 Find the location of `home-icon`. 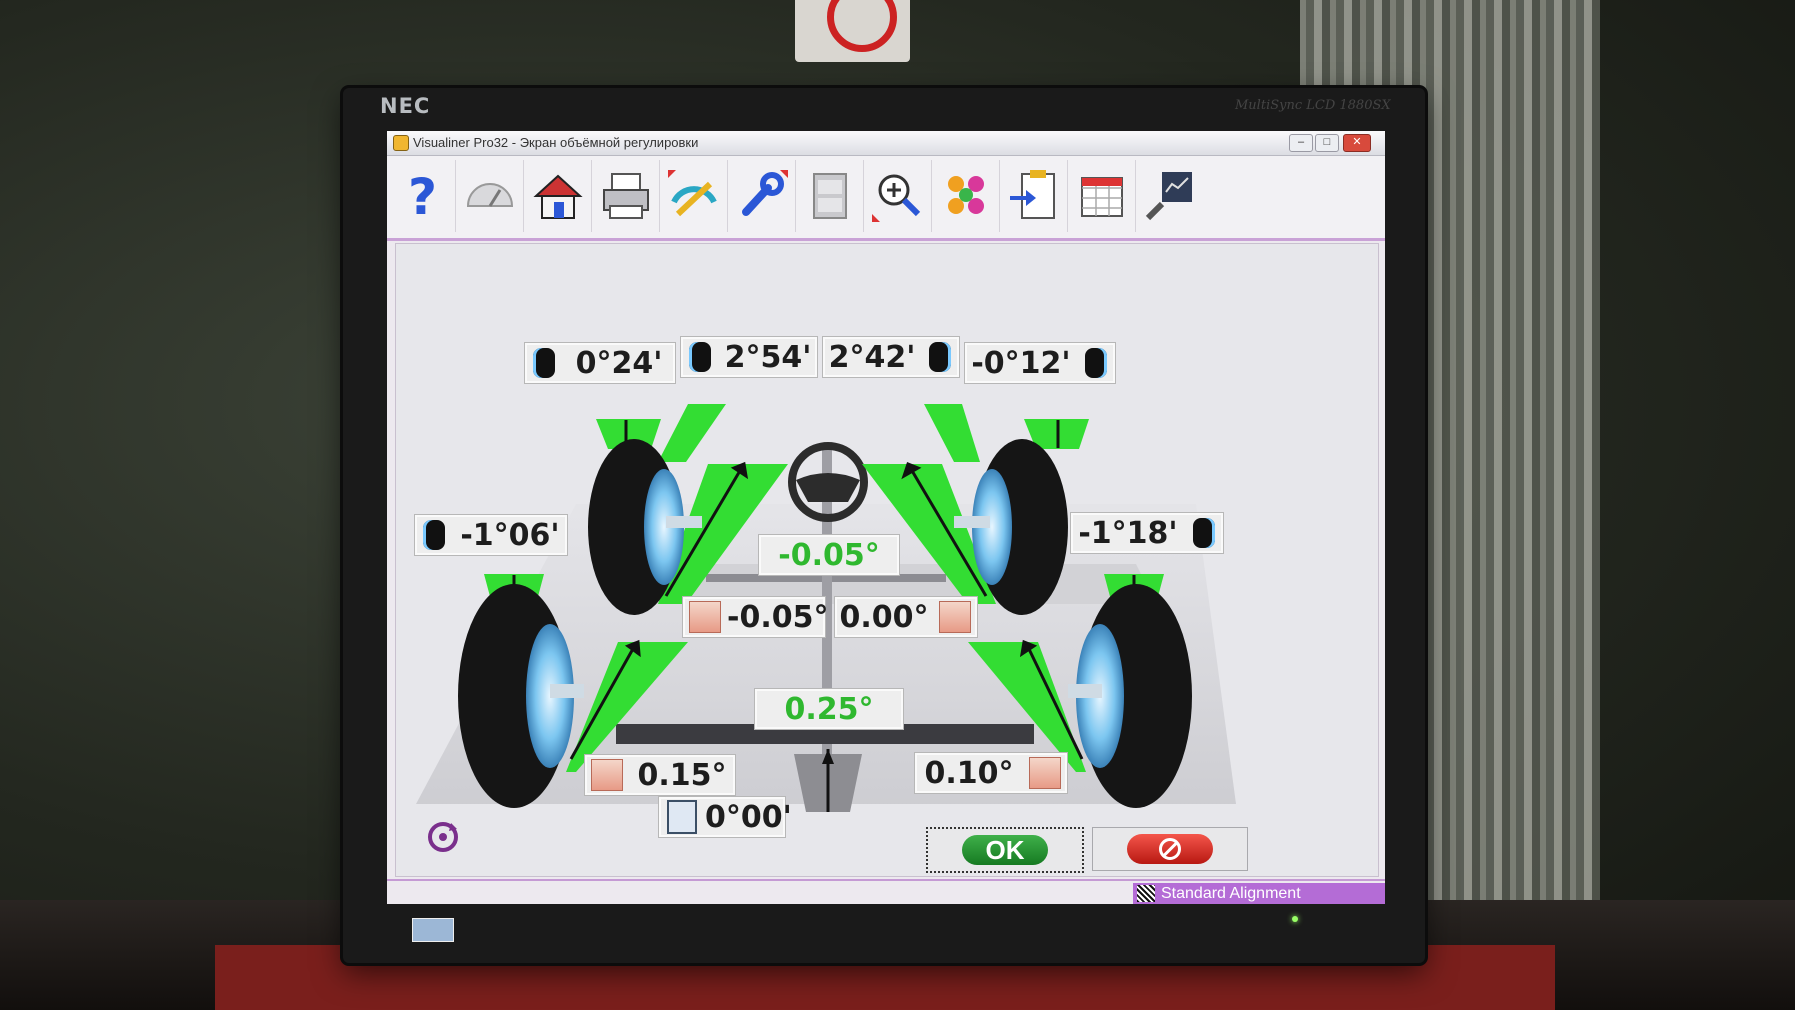

home-icon is located at coordinates (558, 196).